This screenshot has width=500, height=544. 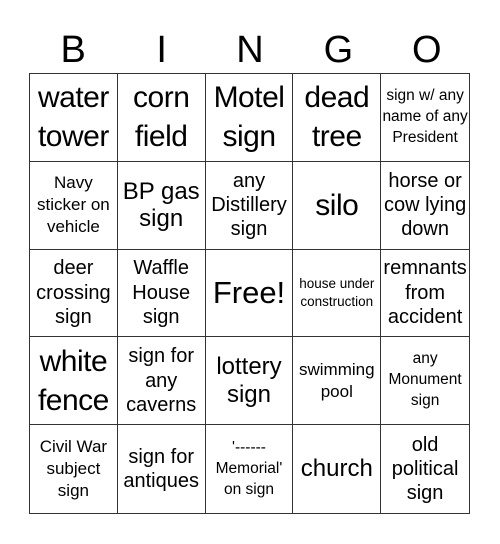 What do you see at coordinates (337, 293) in the screenshot?
I see `bingo-cell: house under construction` at bounding box center [337, 293].